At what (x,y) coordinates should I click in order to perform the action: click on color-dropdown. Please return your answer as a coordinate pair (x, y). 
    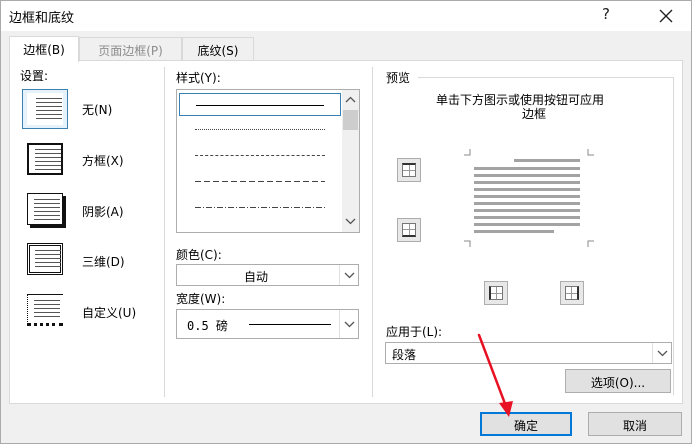
    Looking at the image, I should click on (348, 275).